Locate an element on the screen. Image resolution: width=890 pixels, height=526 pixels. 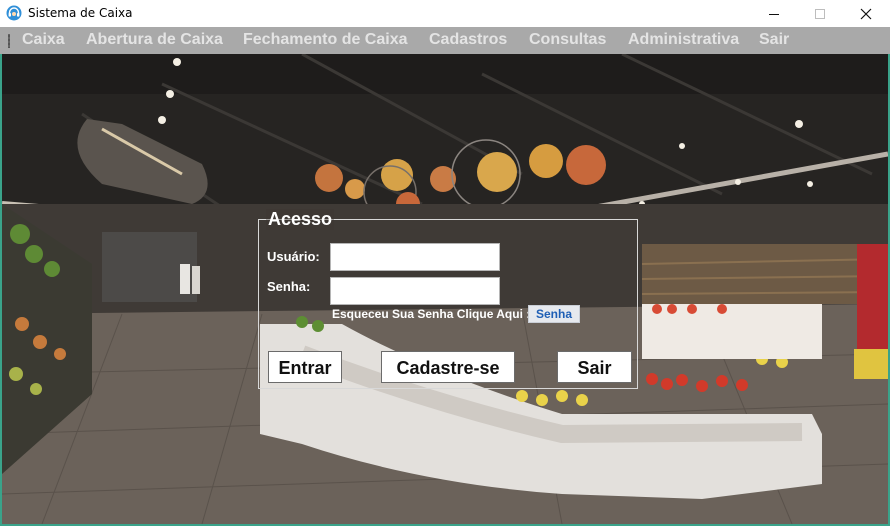
senha-label: Senha: is located at coordinates (289, 286).